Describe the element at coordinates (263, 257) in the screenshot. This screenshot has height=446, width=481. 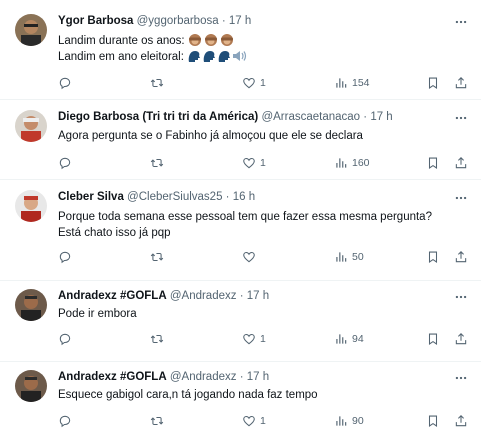
I see `tweet-actions: 50` at that location.